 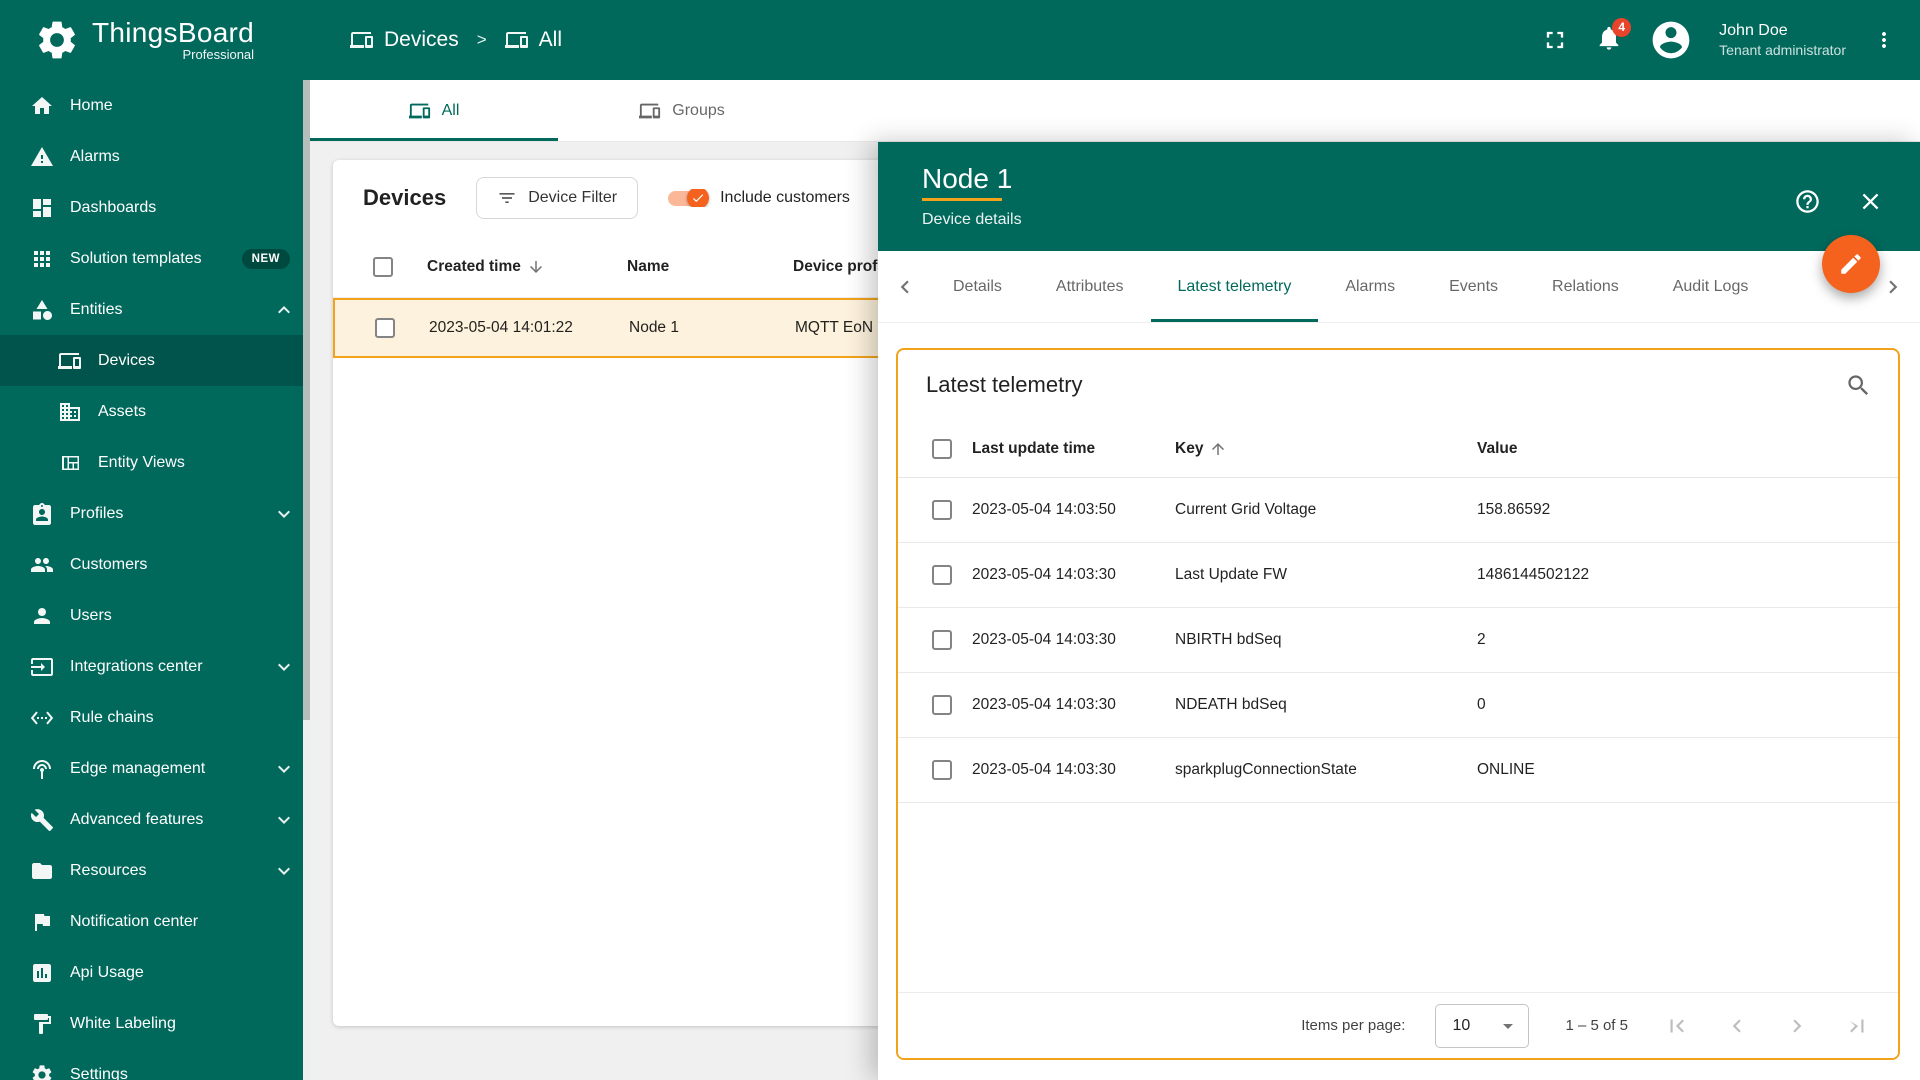 I want to click on logo-subtitle: Professional, so click(x=218, y=55).